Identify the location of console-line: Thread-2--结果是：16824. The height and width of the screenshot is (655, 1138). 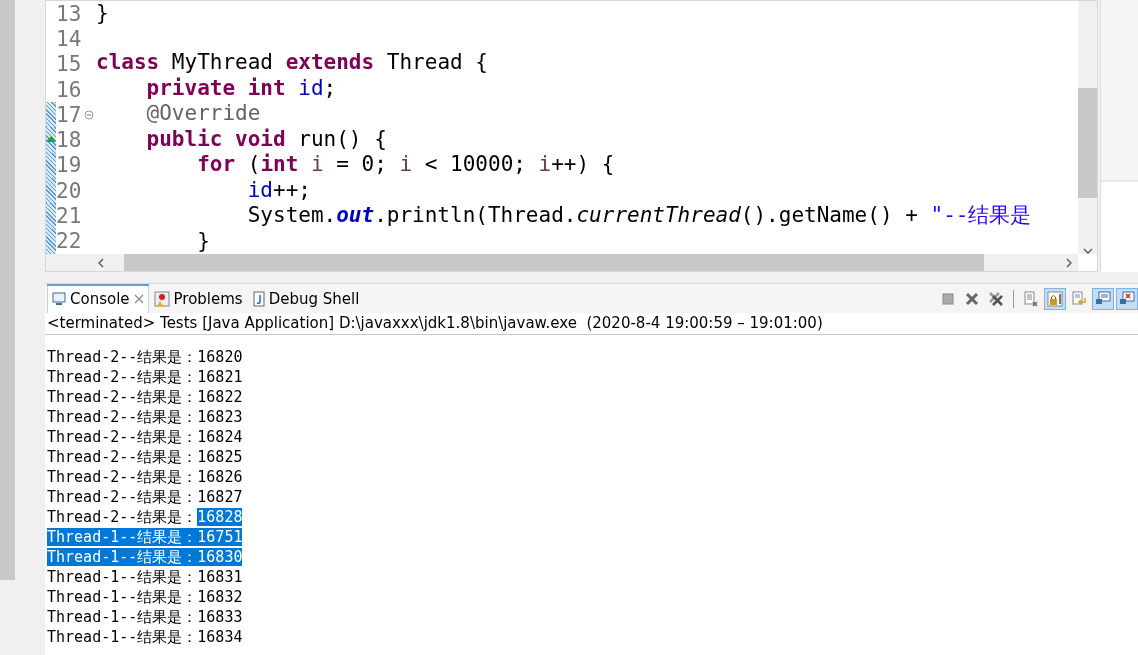
(144, 437).